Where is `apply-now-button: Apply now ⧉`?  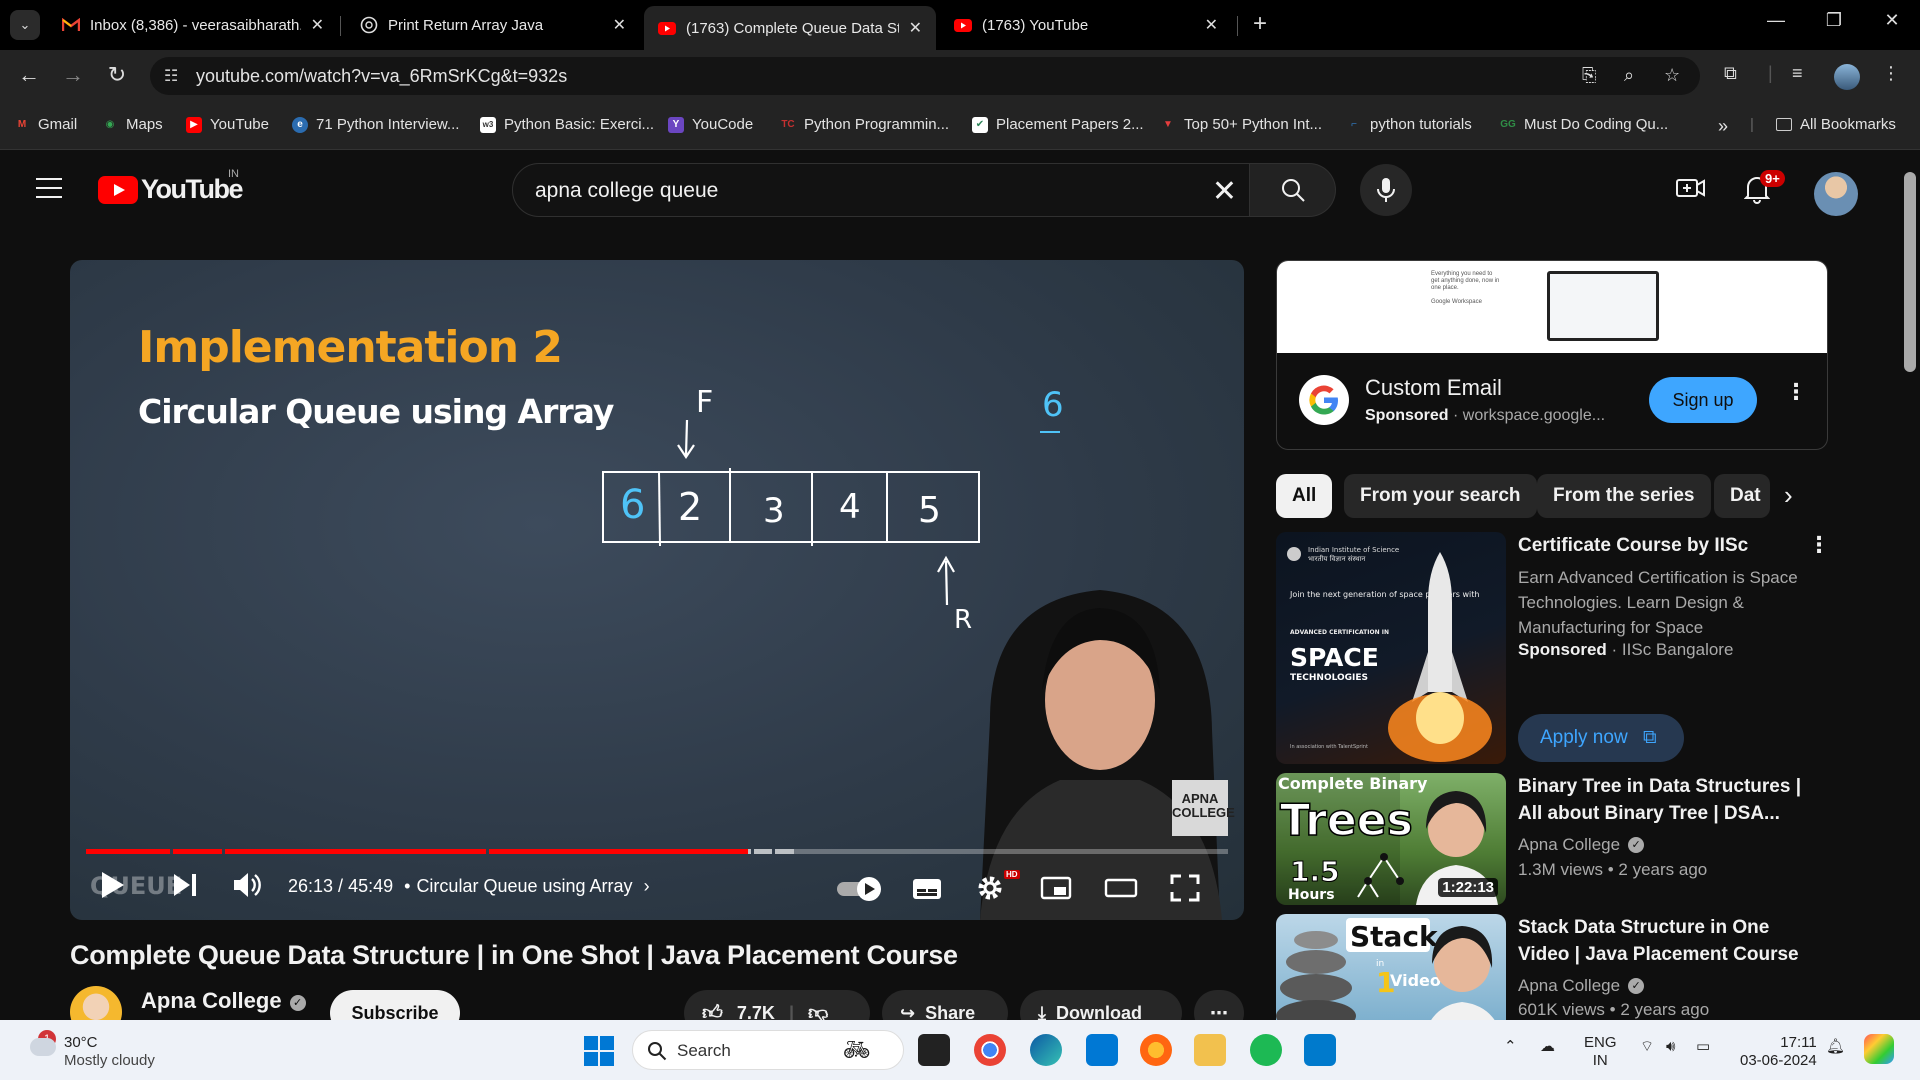 apply-now-button: Apply now ⧉ is located at coordinates (1601, 738).